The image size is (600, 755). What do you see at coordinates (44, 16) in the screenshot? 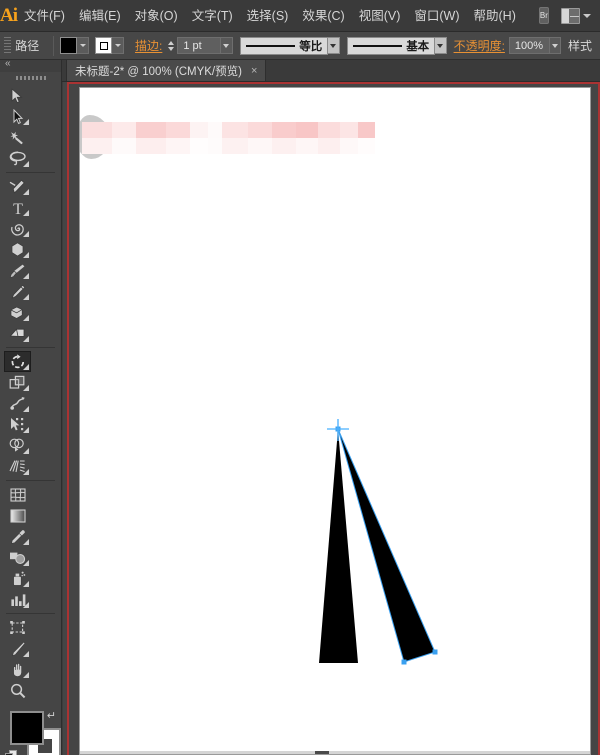
I see `menu-file: 文件(F)` at bounding box center [44, 16].